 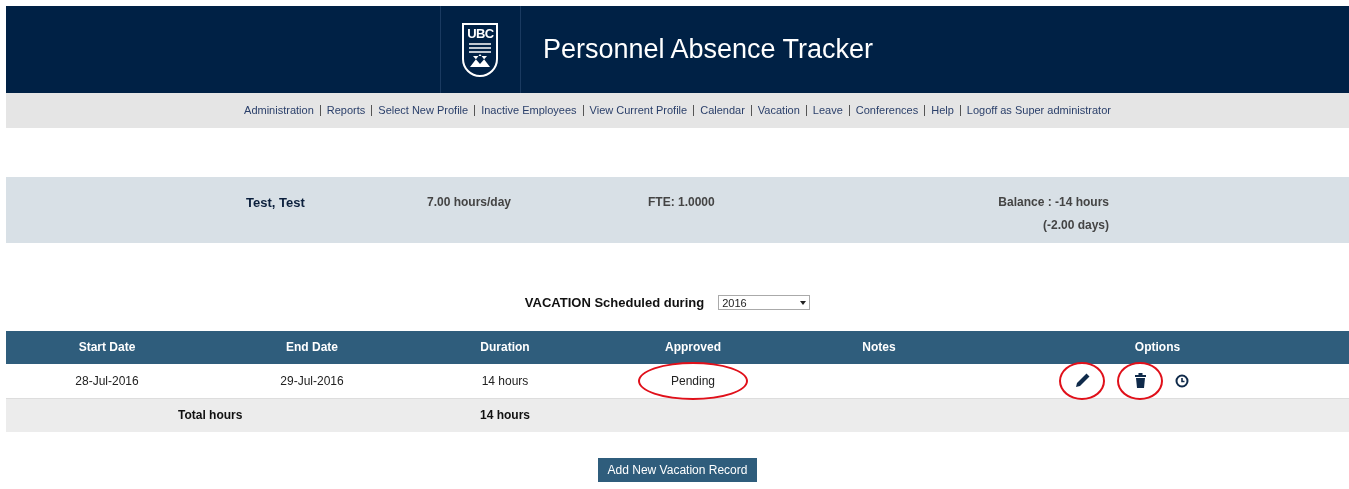 What do you see at coordinates (887, 110) in the screenshot?
I see `nav-link: Conferences` at bounding box center [887, 110].